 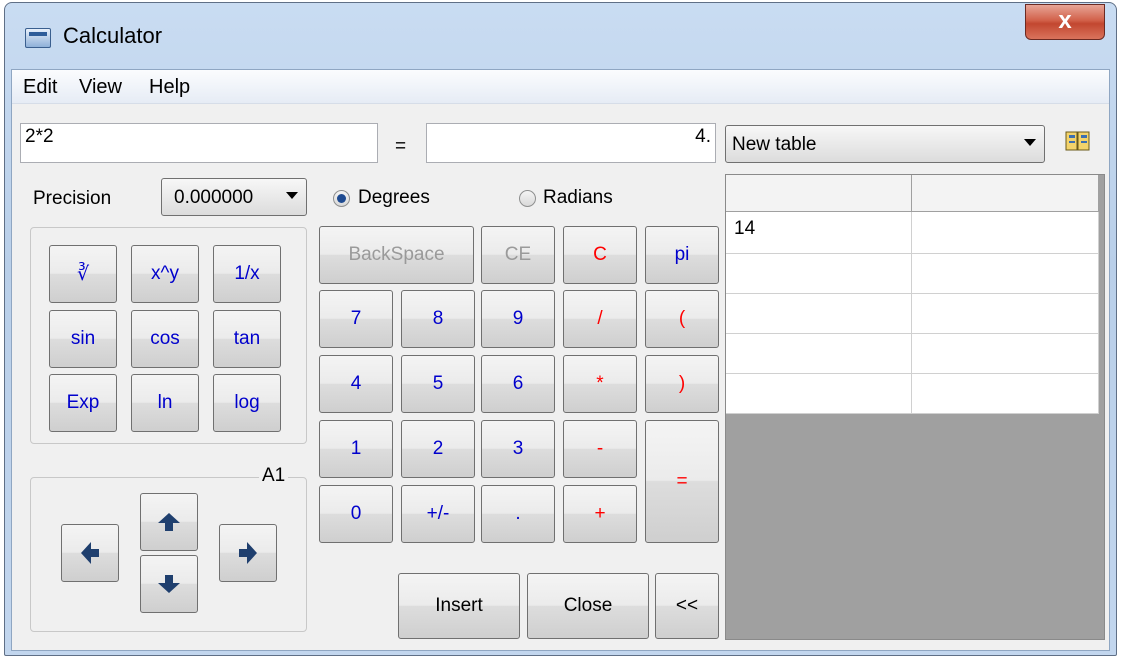 What do you see at coordinates (247, 274) in the screenshot?
I see `reciprocal-button: 1/x` at bounding box center [247, 274].